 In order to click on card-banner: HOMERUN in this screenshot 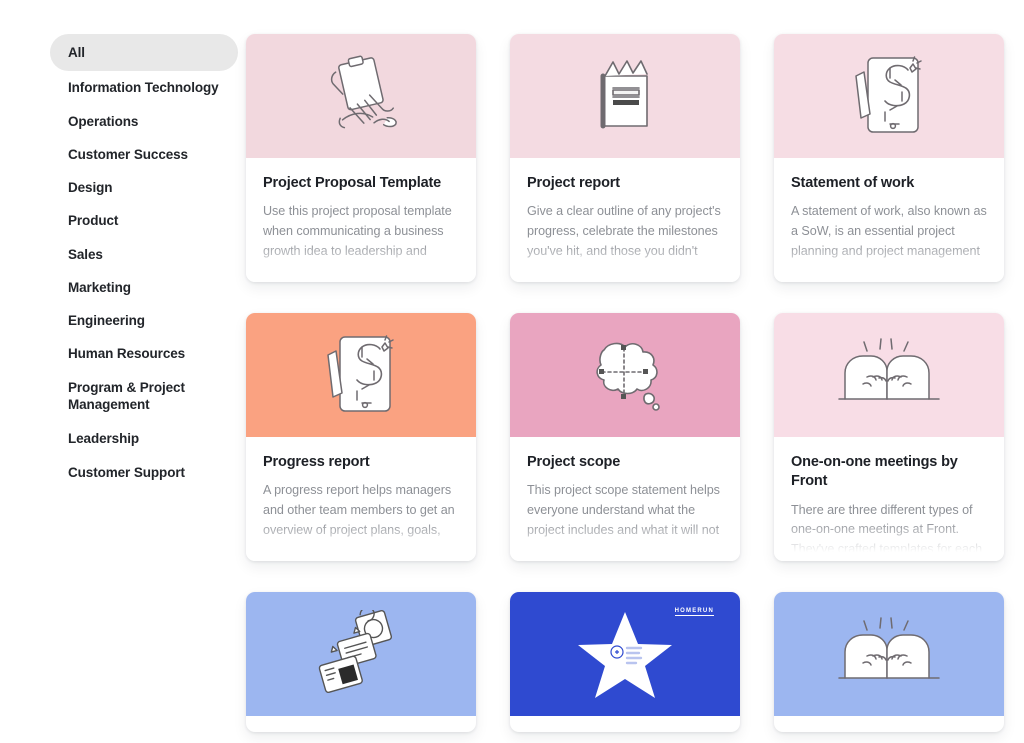, I will do `click(625, 654)`.